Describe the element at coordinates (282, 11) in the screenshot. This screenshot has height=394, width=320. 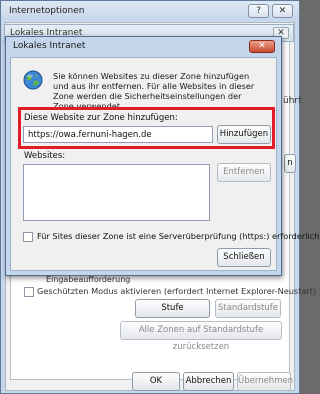
I see `window-close-button: ✕` at that location.